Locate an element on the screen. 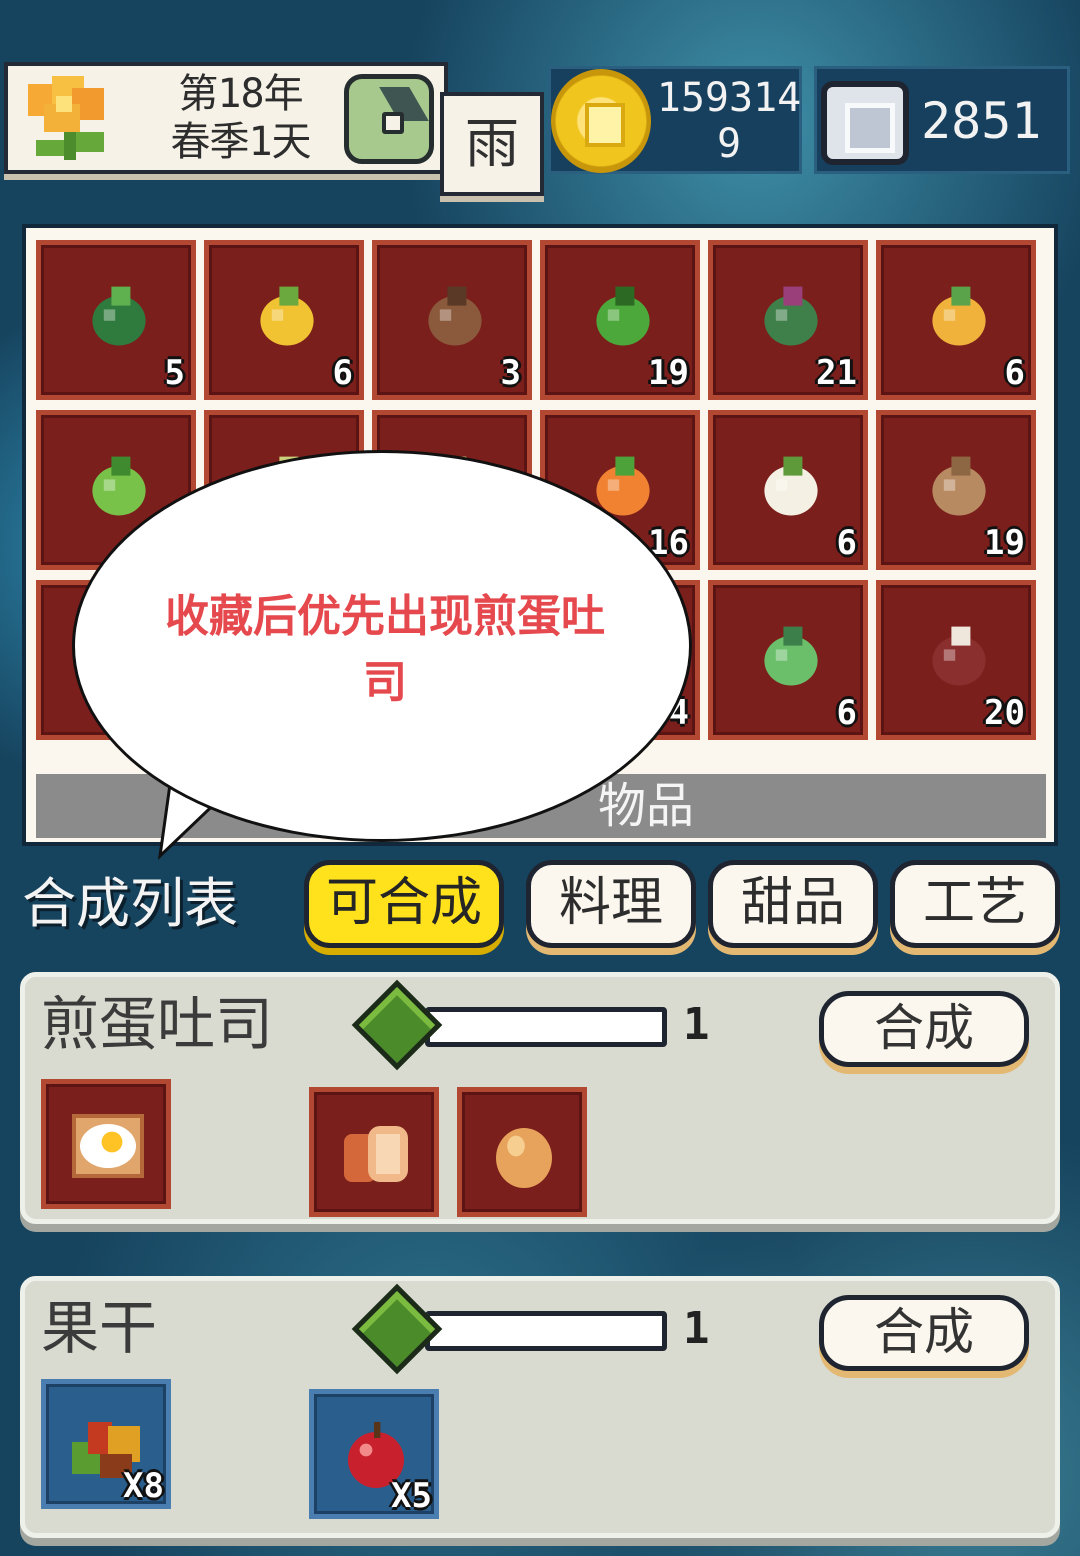 The height and width of the screenshot is (1556, 1080). ingredient-slot: X5 is located at coordinates (374, 1454).